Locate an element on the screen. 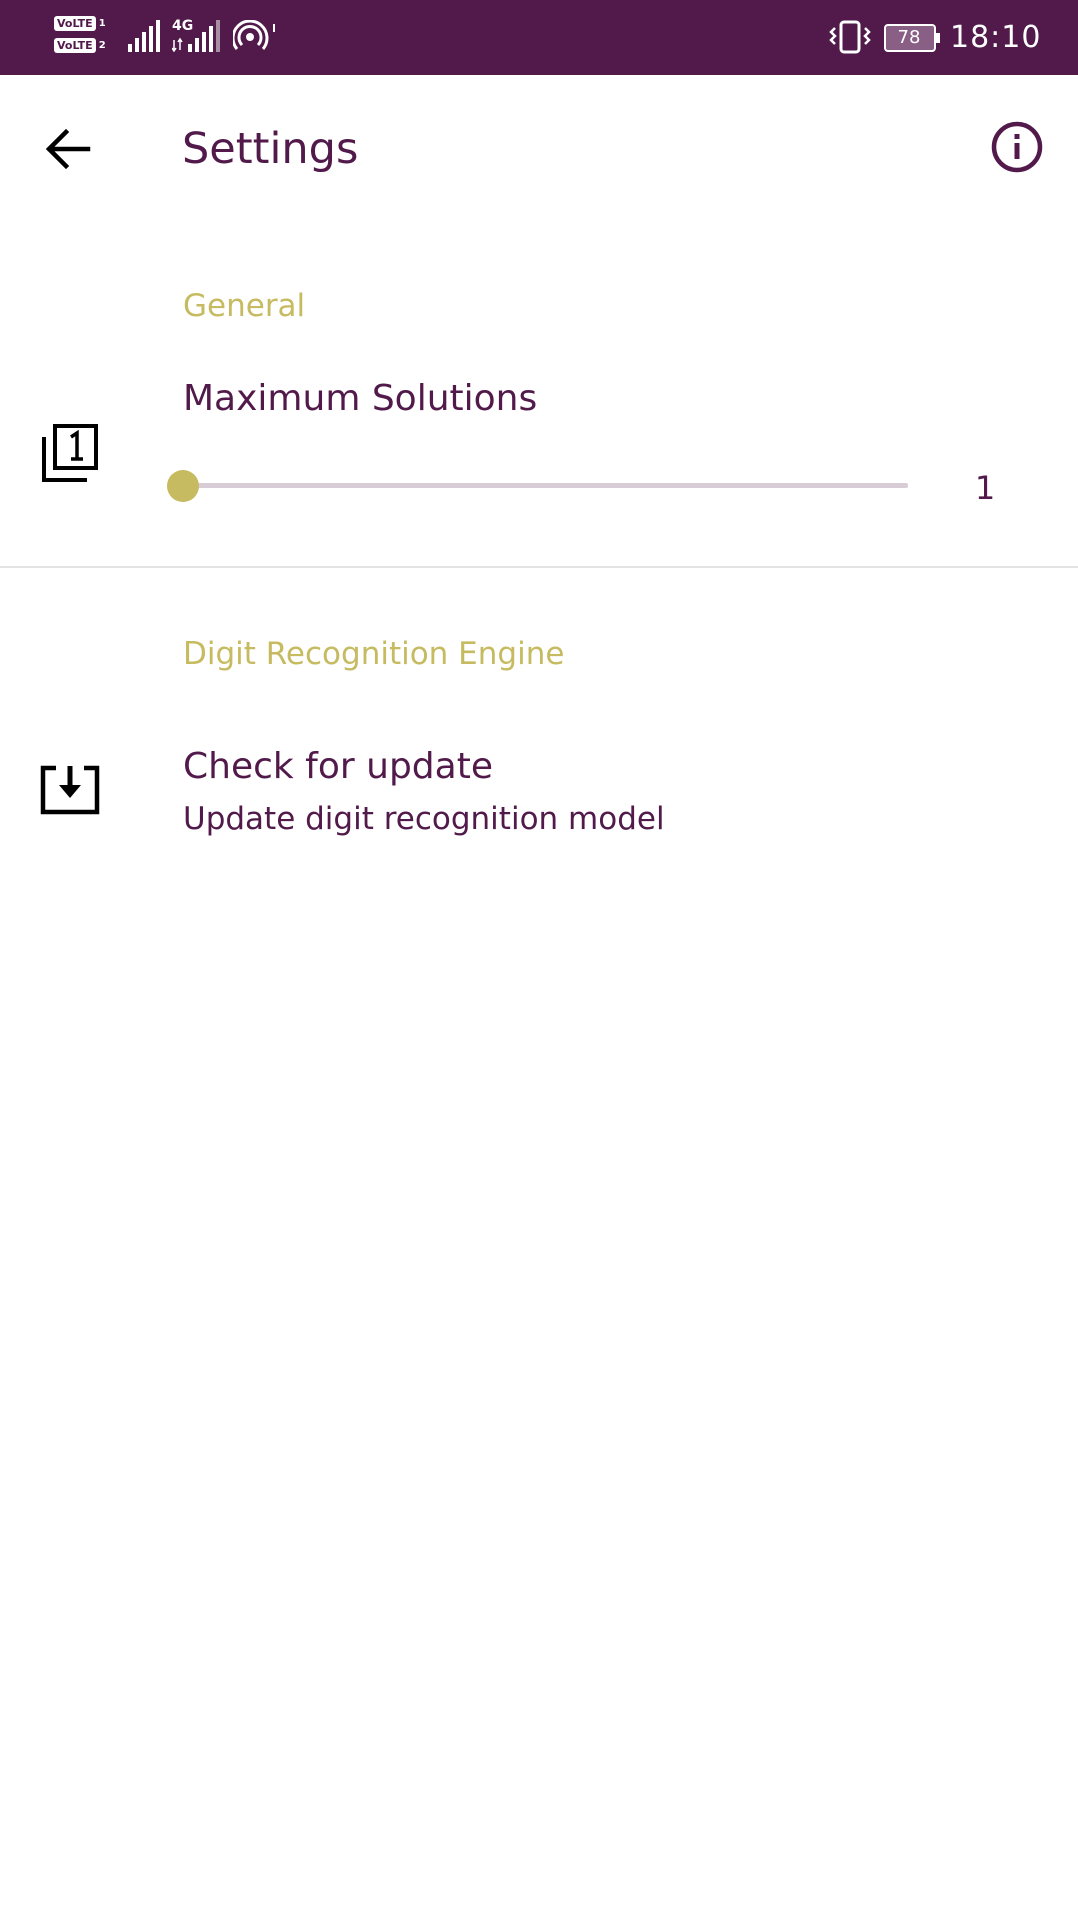 Image resolution: width=1078 pixels, height=1918 pixels. clock: 18:10 is located at coordinates (996, 37).